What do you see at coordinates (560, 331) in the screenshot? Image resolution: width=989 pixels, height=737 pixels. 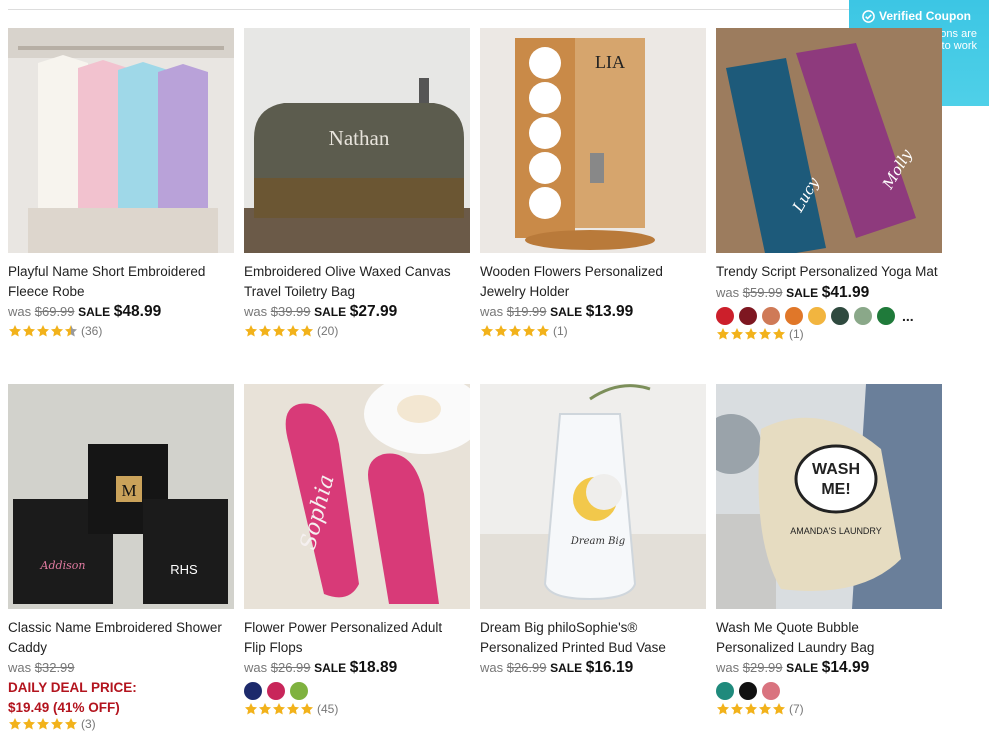 I see `review-count: (1)` at bounding box center [560, 331].